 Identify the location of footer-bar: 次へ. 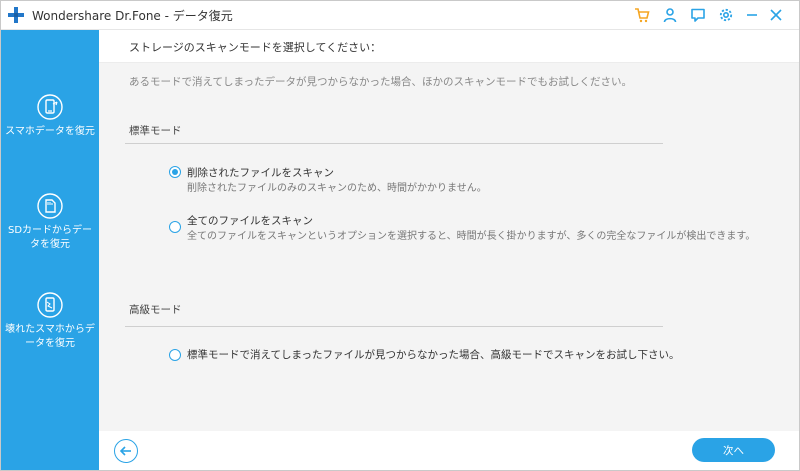
(449, 450).